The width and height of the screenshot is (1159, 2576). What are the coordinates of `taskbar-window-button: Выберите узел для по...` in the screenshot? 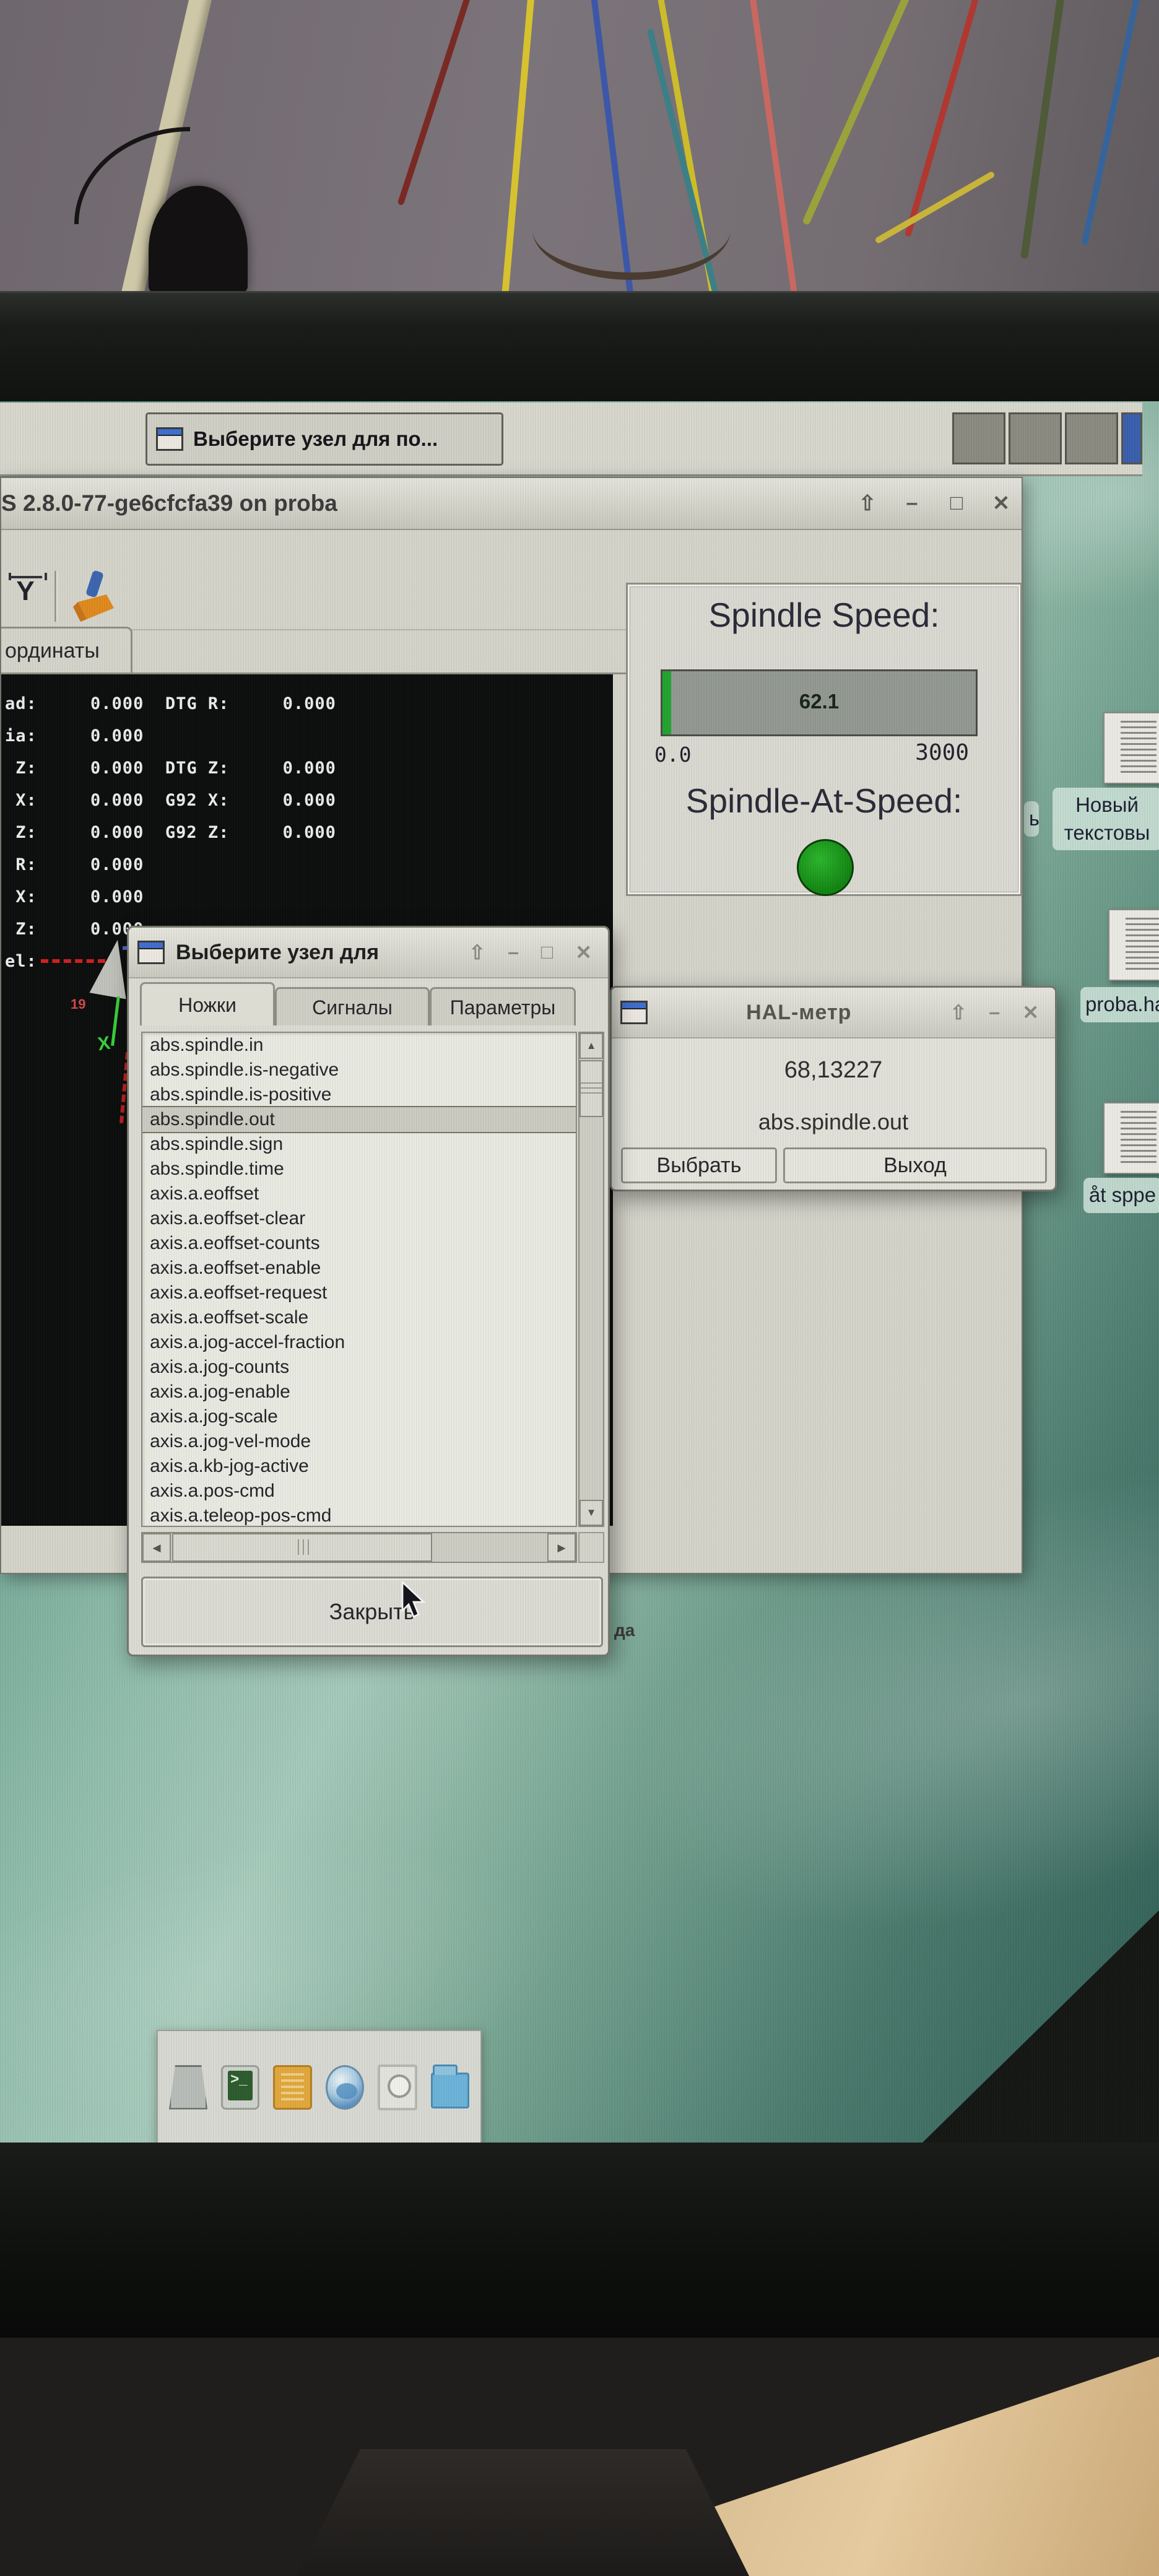 It's located at (324, 439).